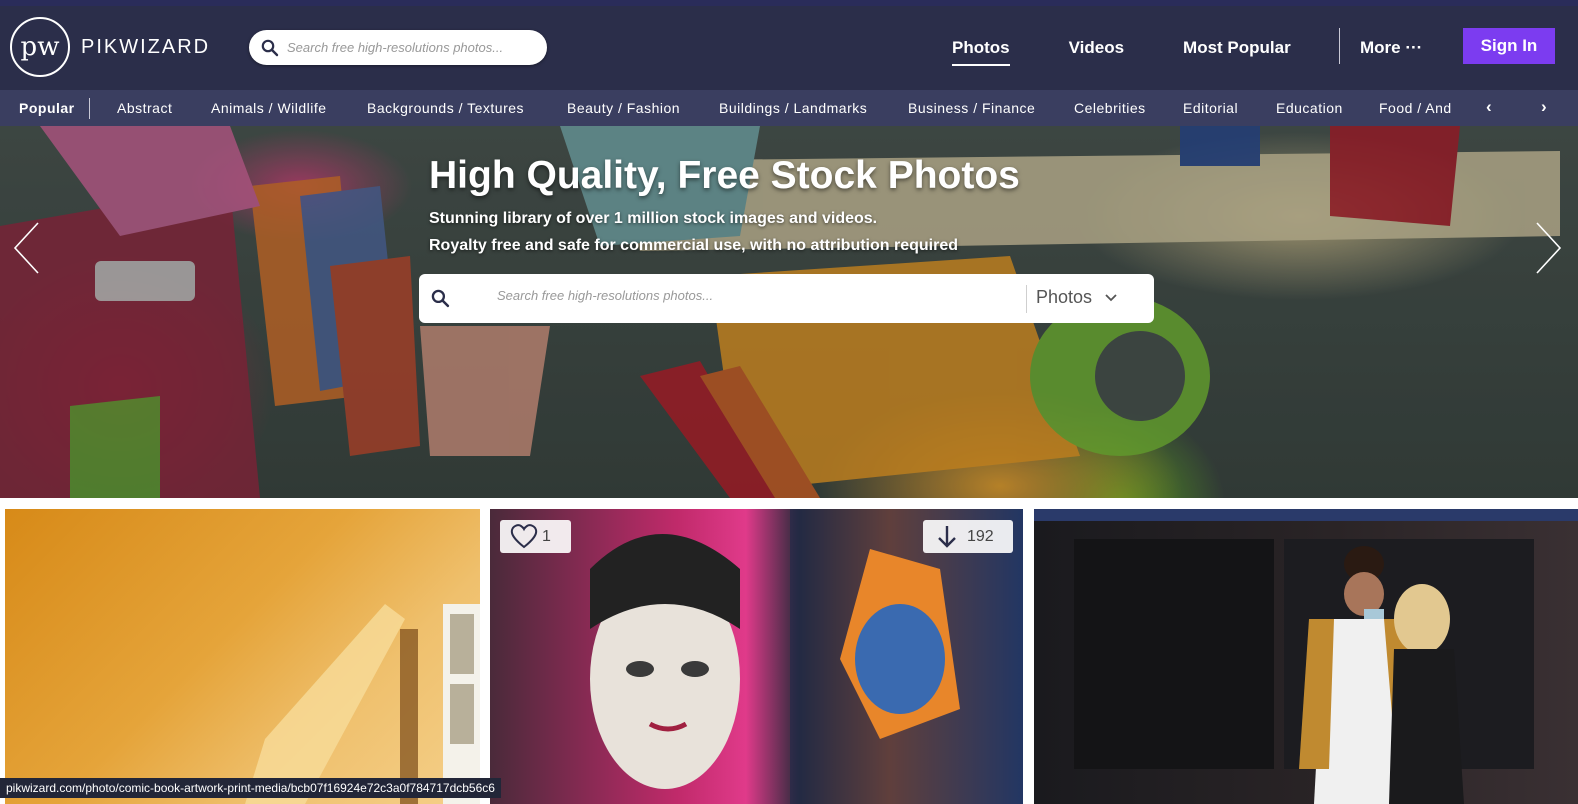  Describe the element at coordinates (793, 108) in the screenshot. I see `category-buildings-landmarks: Buildings / Landmarks` at that location.